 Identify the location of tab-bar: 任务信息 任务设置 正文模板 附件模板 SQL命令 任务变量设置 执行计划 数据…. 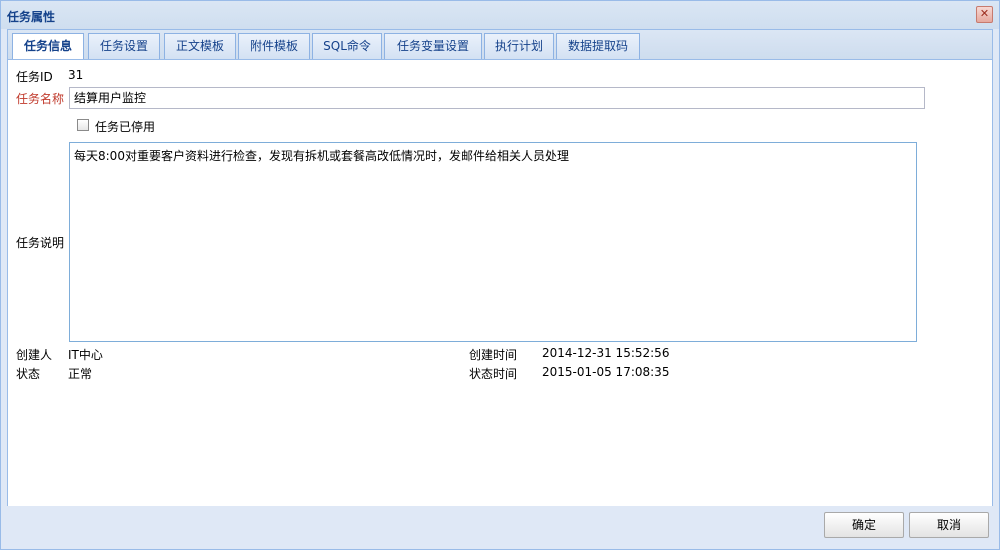
(500, 45).